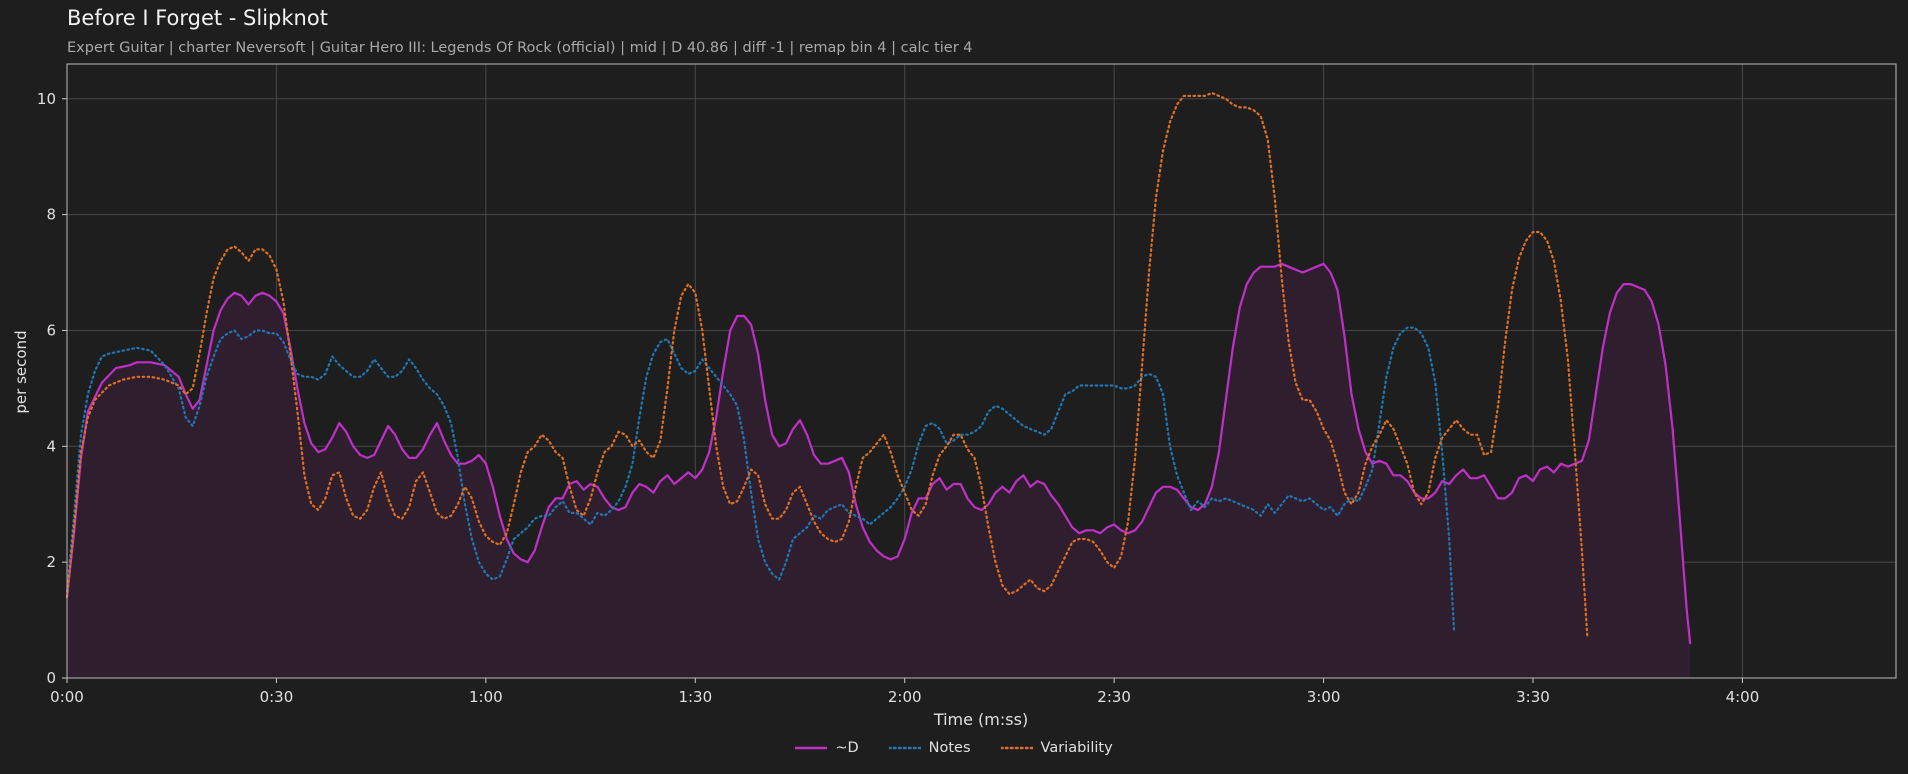  I want to click on y-axis-label: per second, so click(21, 371).